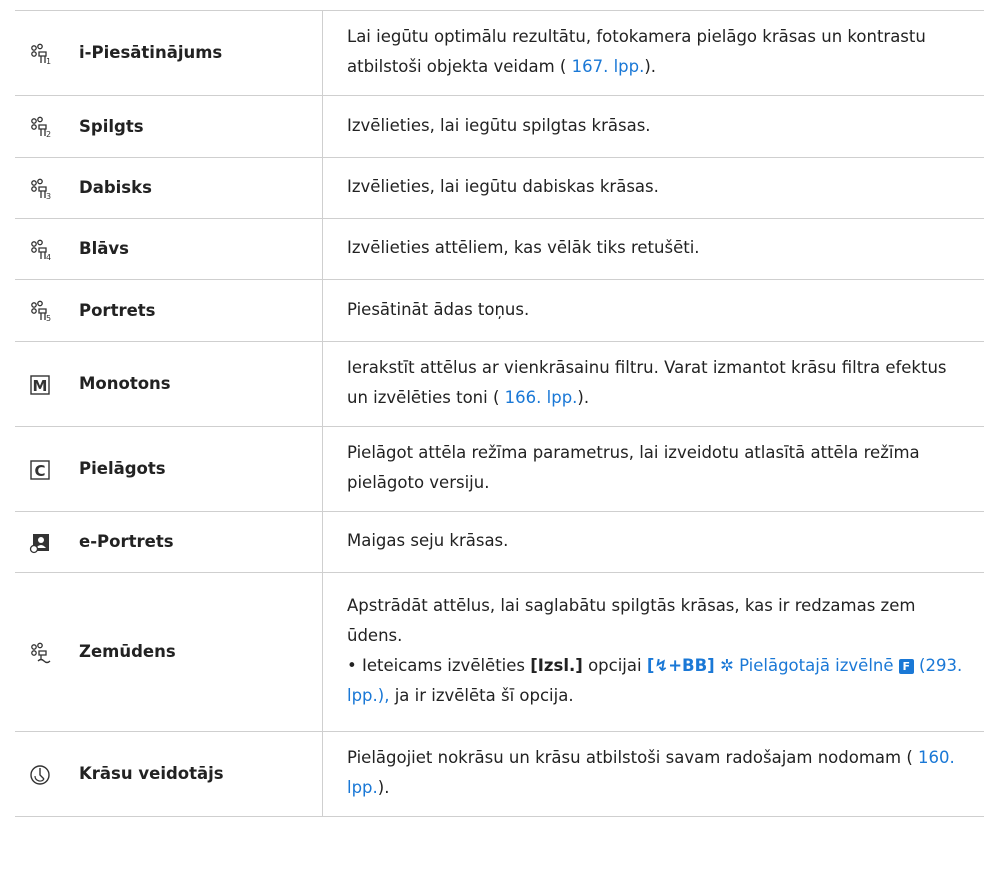 The width and height of the screenshot is (992, 889). Describe the element at coordinates (40, 249) in the screenshot. I see `picture-mode-4-icon: 4` at that location.